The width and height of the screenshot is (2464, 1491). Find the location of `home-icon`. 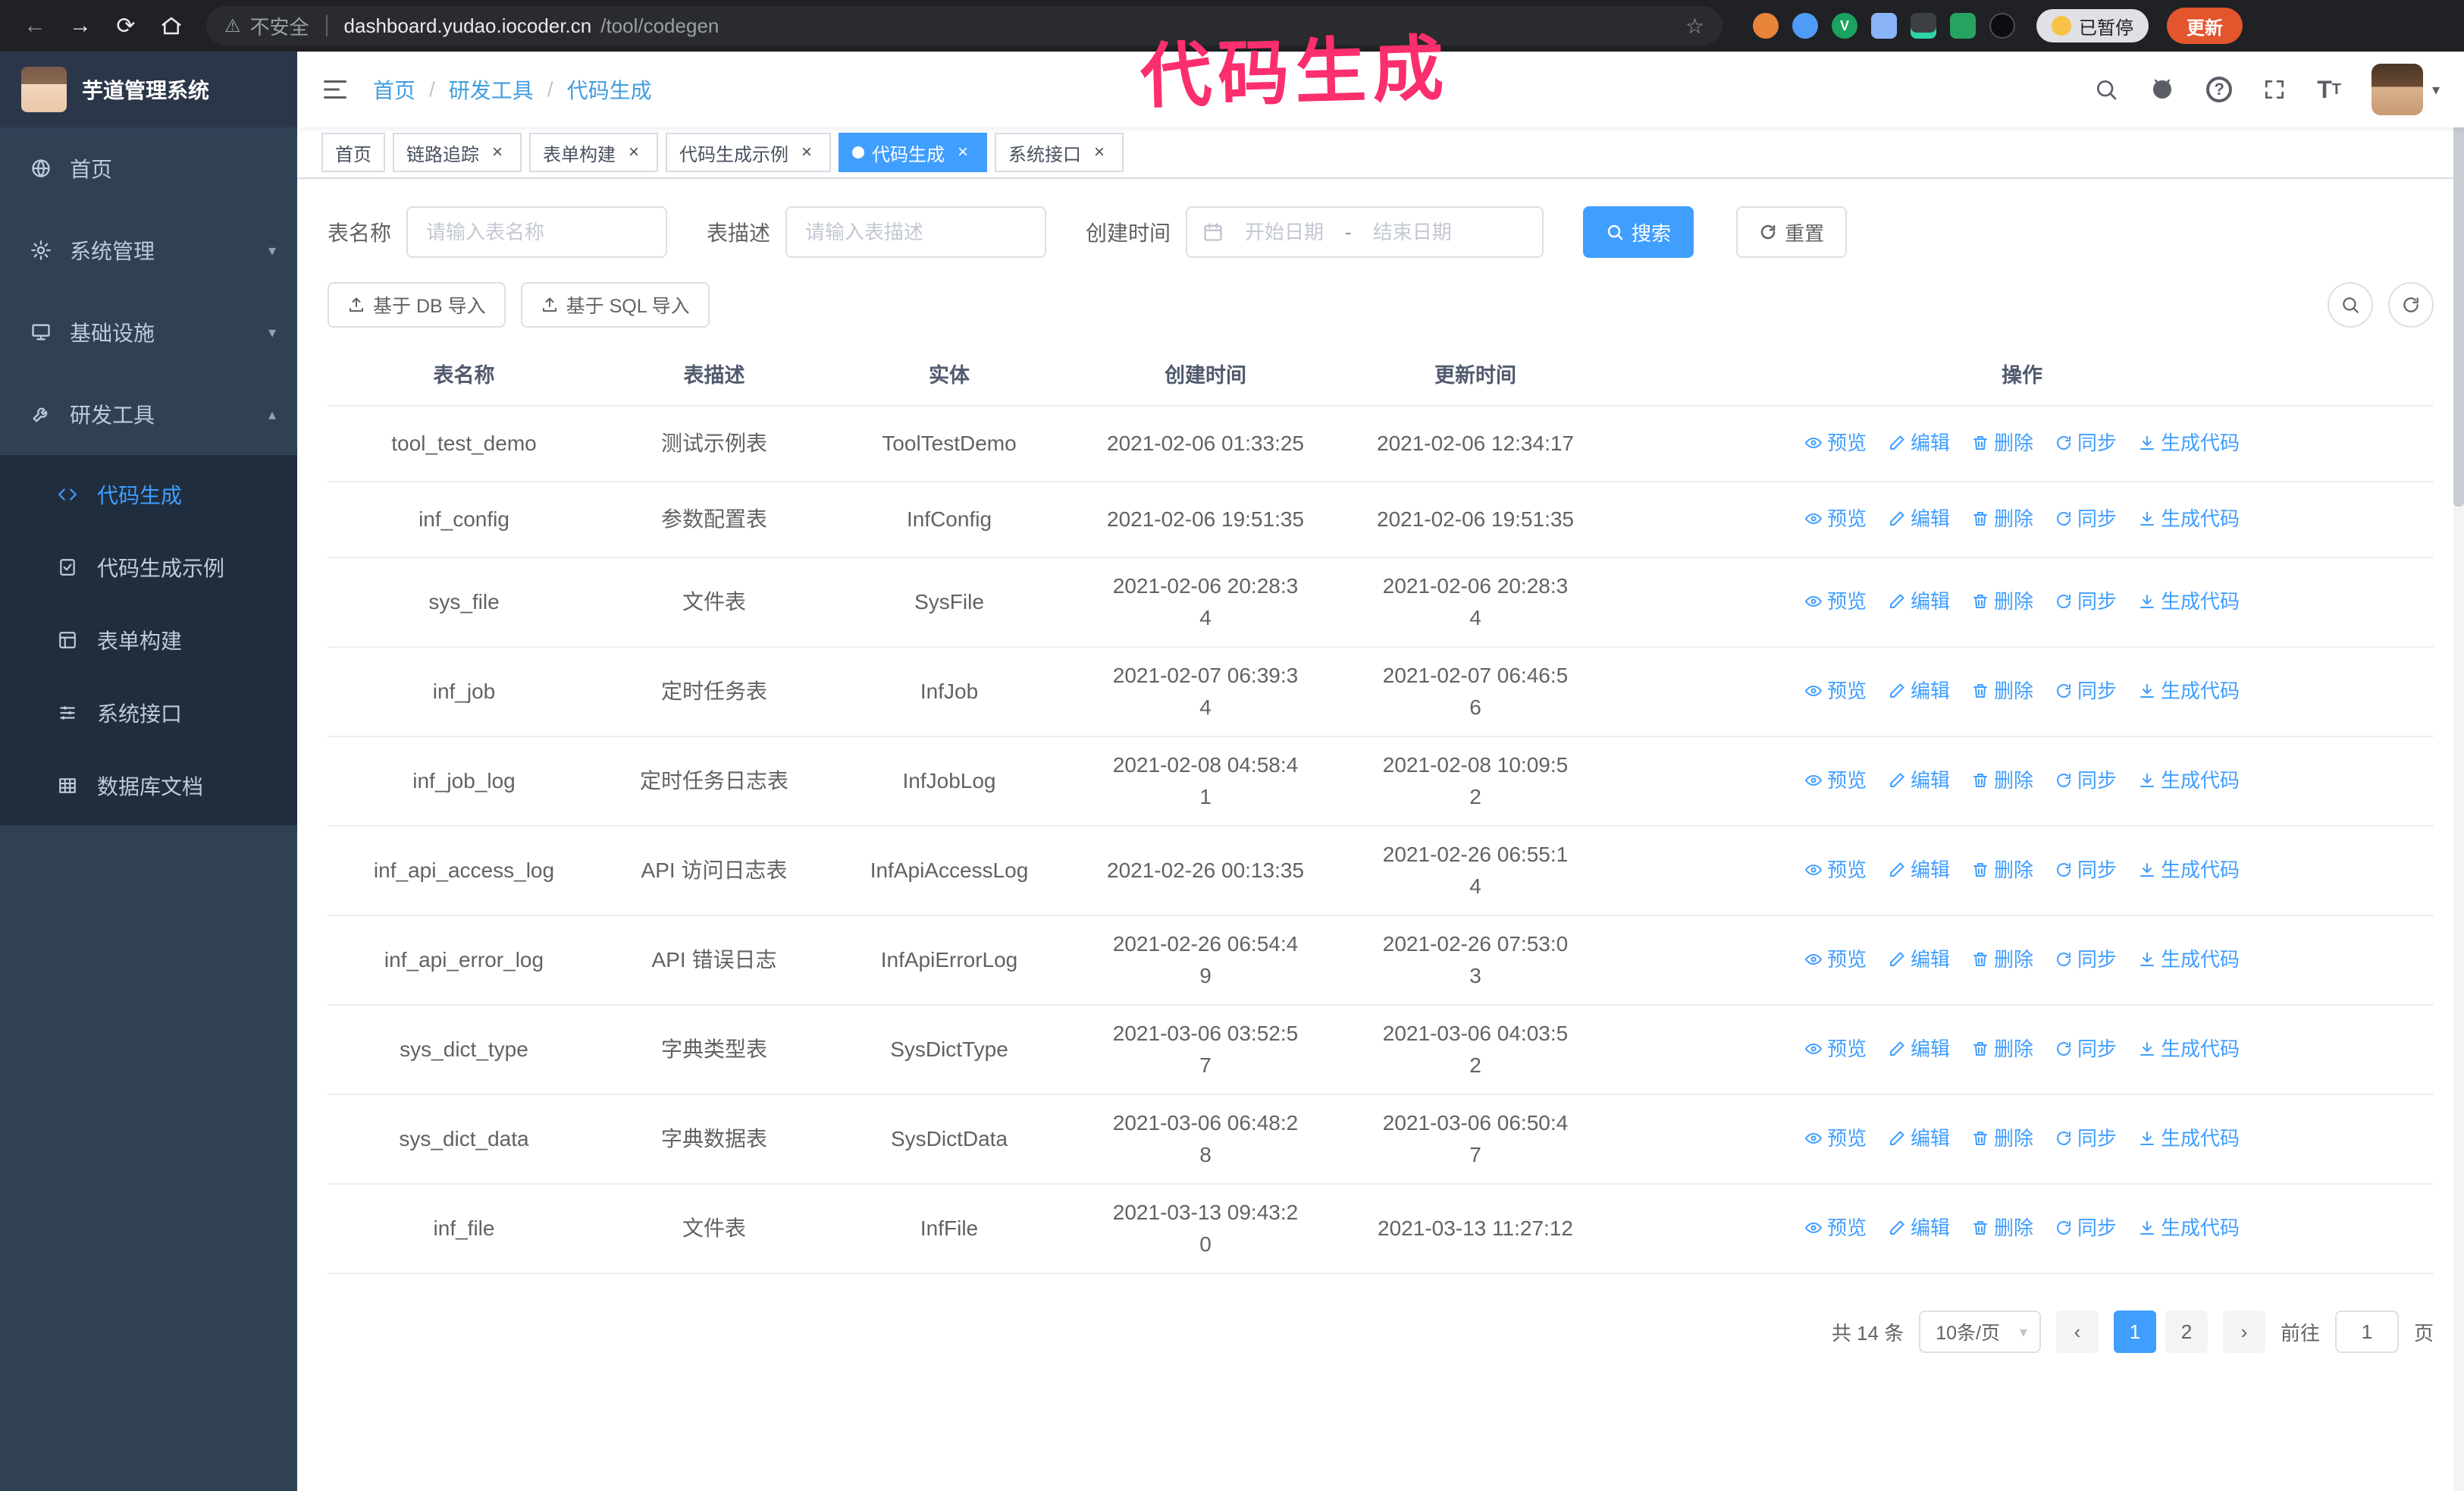

home-icon is located at coordinates (171, 26).